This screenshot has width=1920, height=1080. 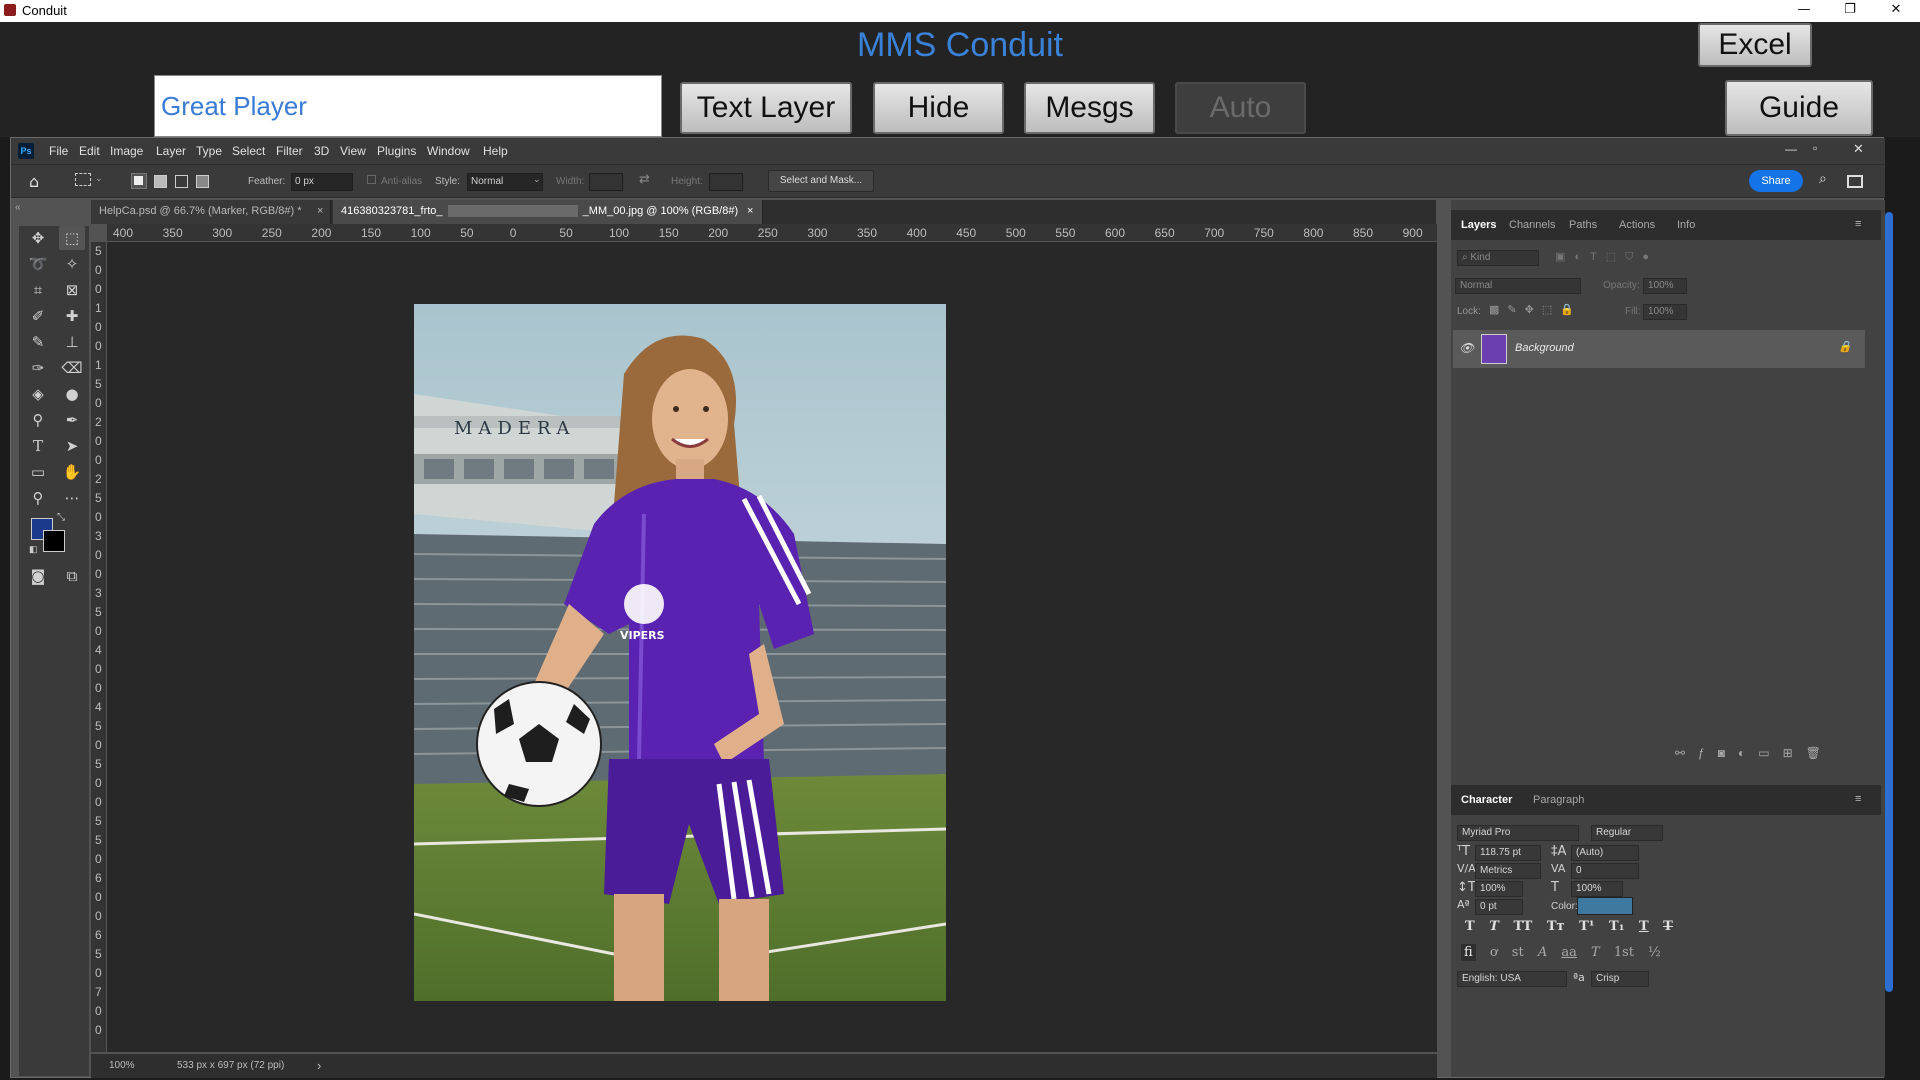 What do you see at coordinates (38, 420) in the screenshot?
I see `dodge-tool-icon: ⚲` at bounding box center [38, 420].